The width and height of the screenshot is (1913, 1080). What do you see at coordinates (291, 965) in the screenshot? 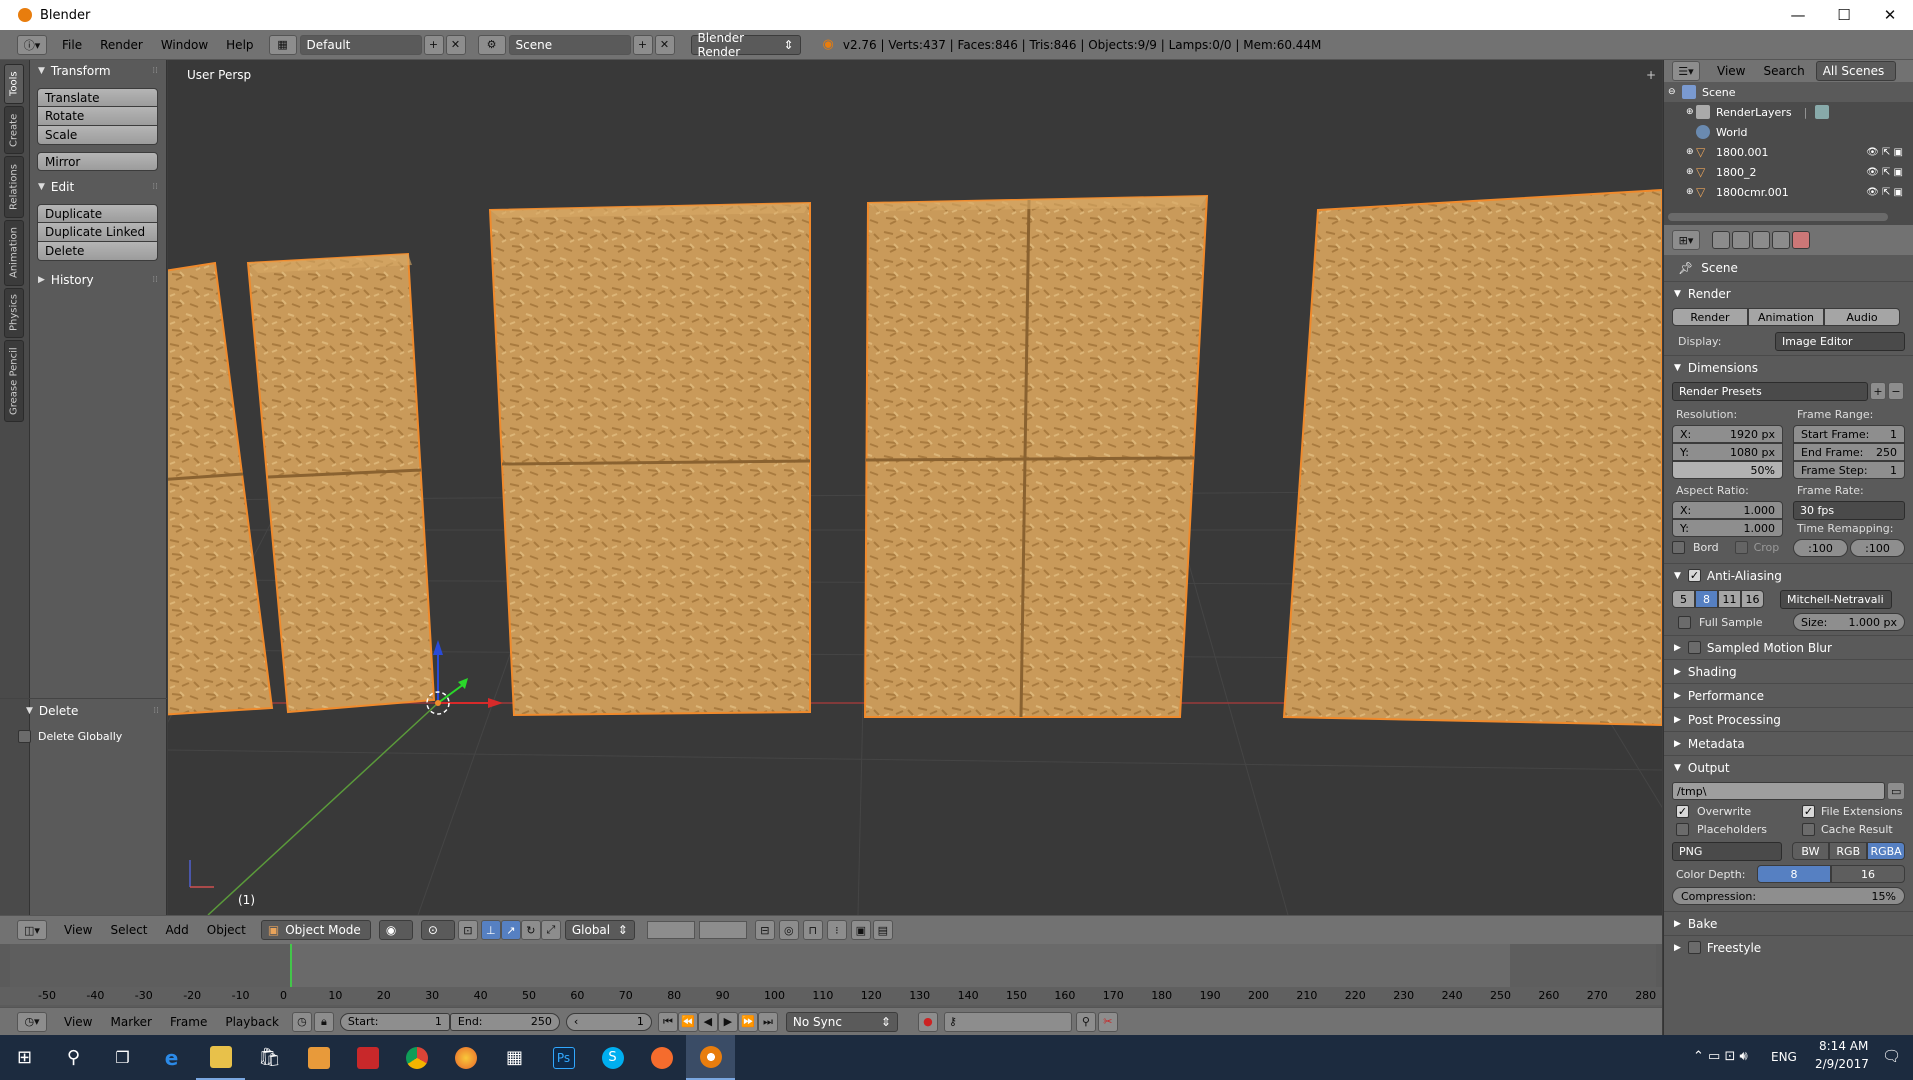
I see `current-frame-cursor` at bounding box center [291, 965].